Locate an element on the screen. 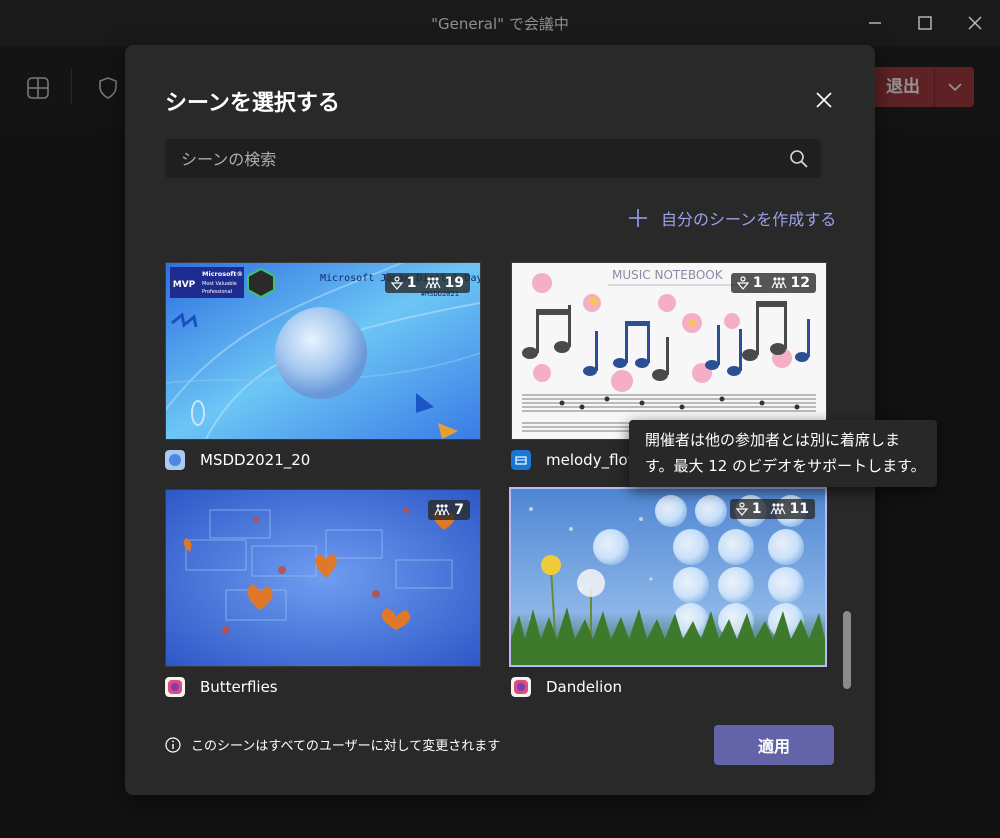  title-bar: "General" で会議中 is located at coordinates (500, 23).